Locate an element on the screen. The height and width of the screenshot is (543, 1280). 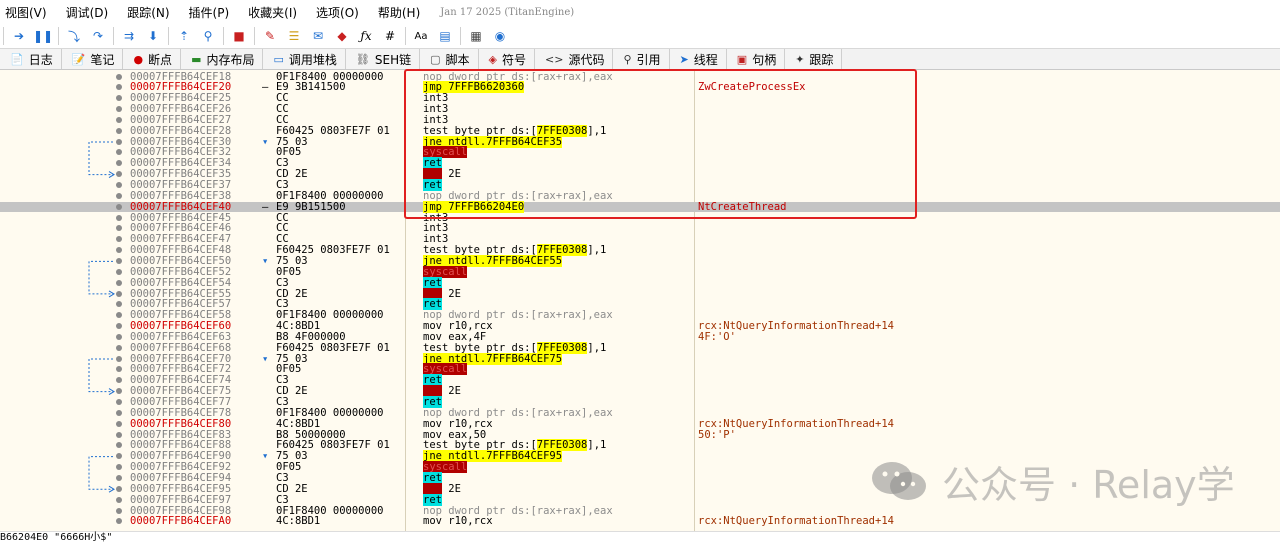
pause-icon: ❚❚ is located at coordinates (43, 36).